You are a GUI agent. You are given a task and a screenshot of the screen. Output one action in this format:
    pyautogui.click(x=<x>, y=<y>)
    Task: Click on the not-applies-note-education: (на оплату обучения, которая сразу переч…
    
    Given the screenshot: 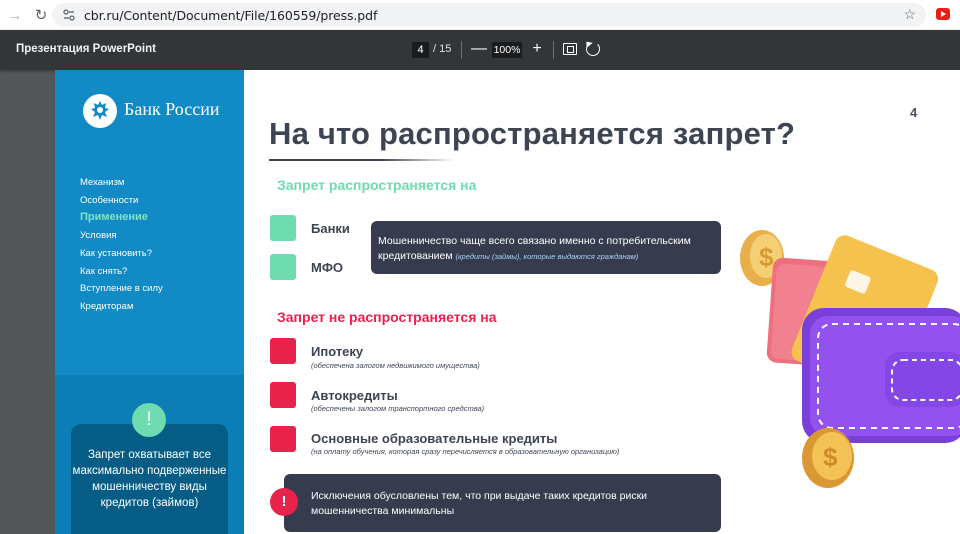 What is the action you would take?
    pyautogui.click(x=465, y=451)
    